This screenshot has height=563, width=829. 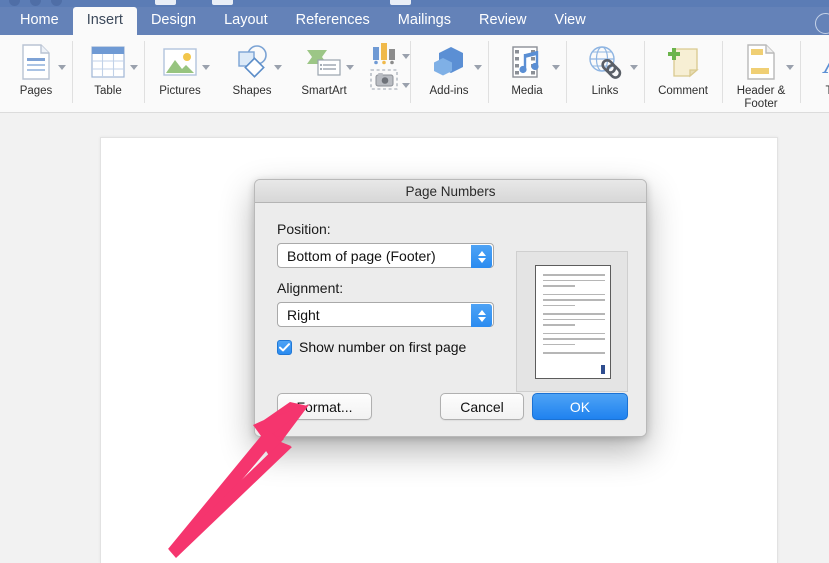 I want to click on preview-page-sheet, so click(x=573, y=322).